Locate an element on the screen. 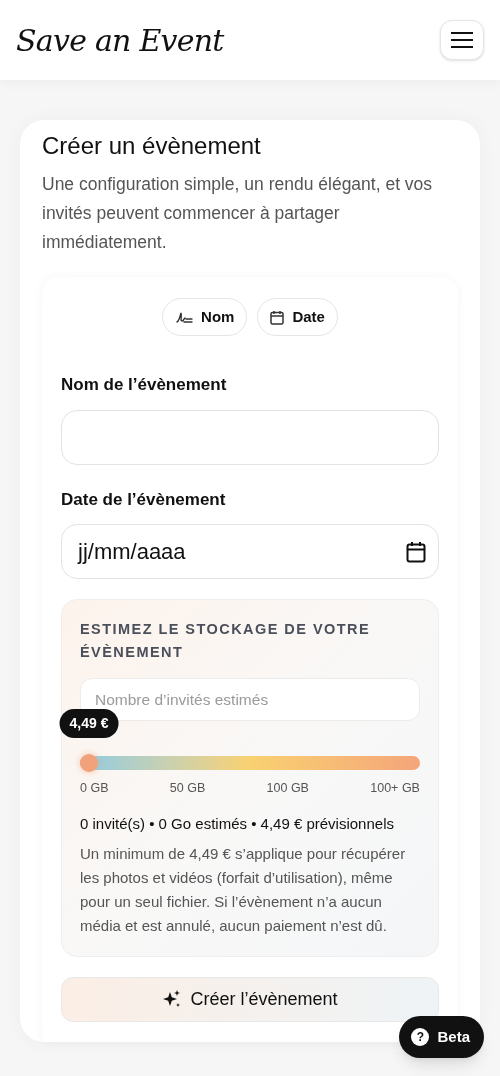 Image resolution: width=500 pixels, height=1076 pixels. slider-thumb is located at coordinates (89, 763).